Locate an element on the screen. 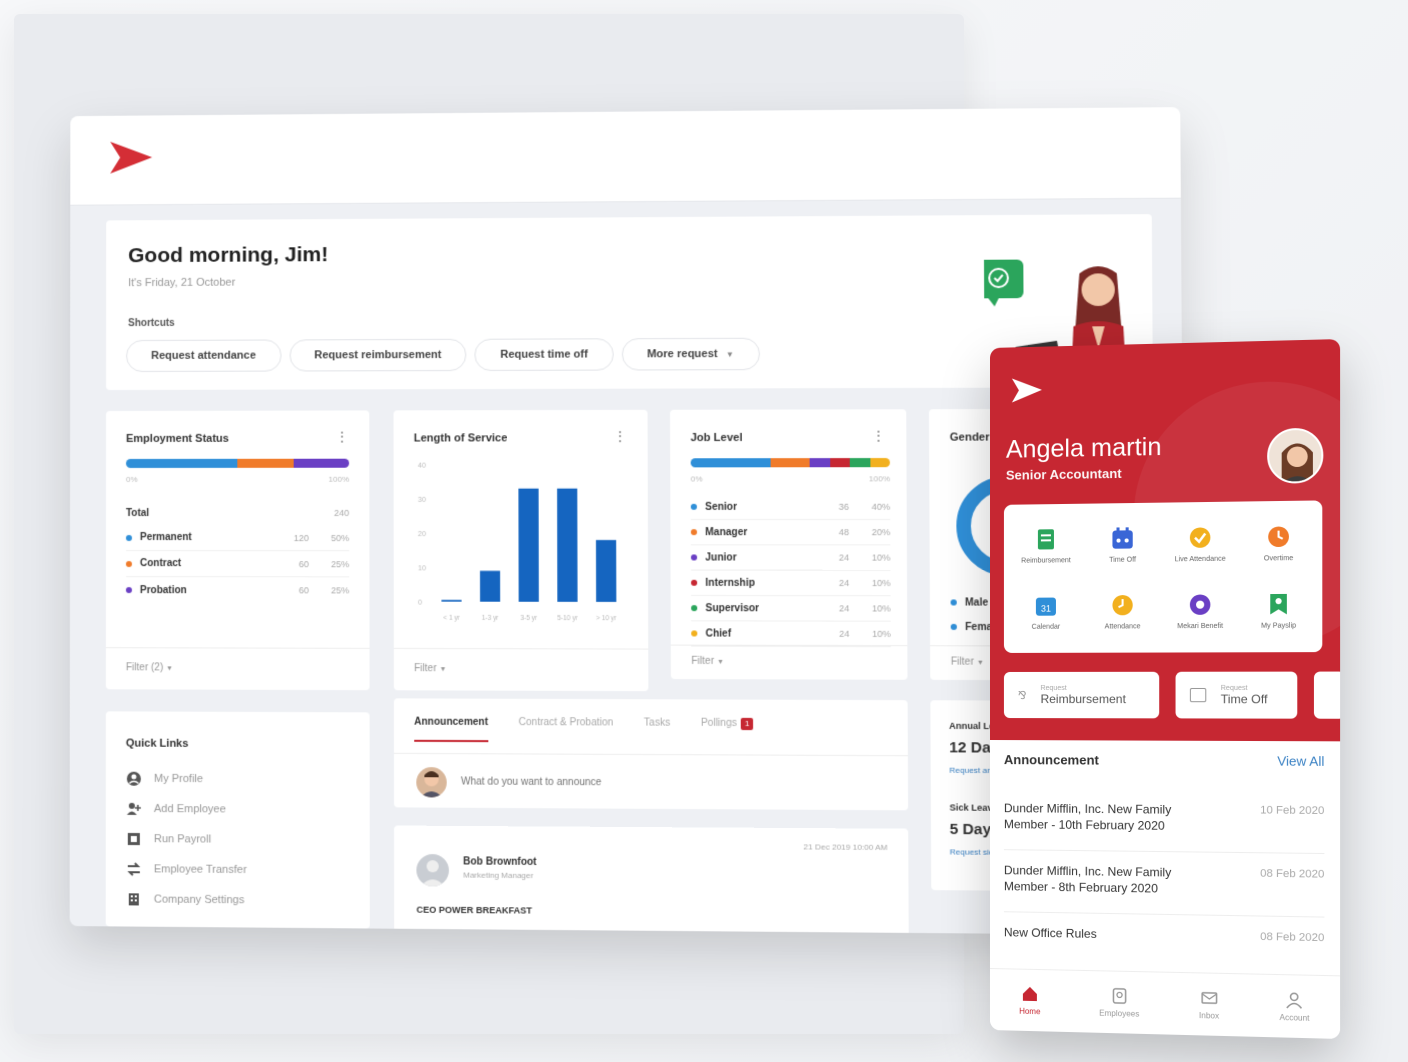 The width and height of the screenshot is (1408, 1062). composer-avatar is located at coordinates (431, 782).